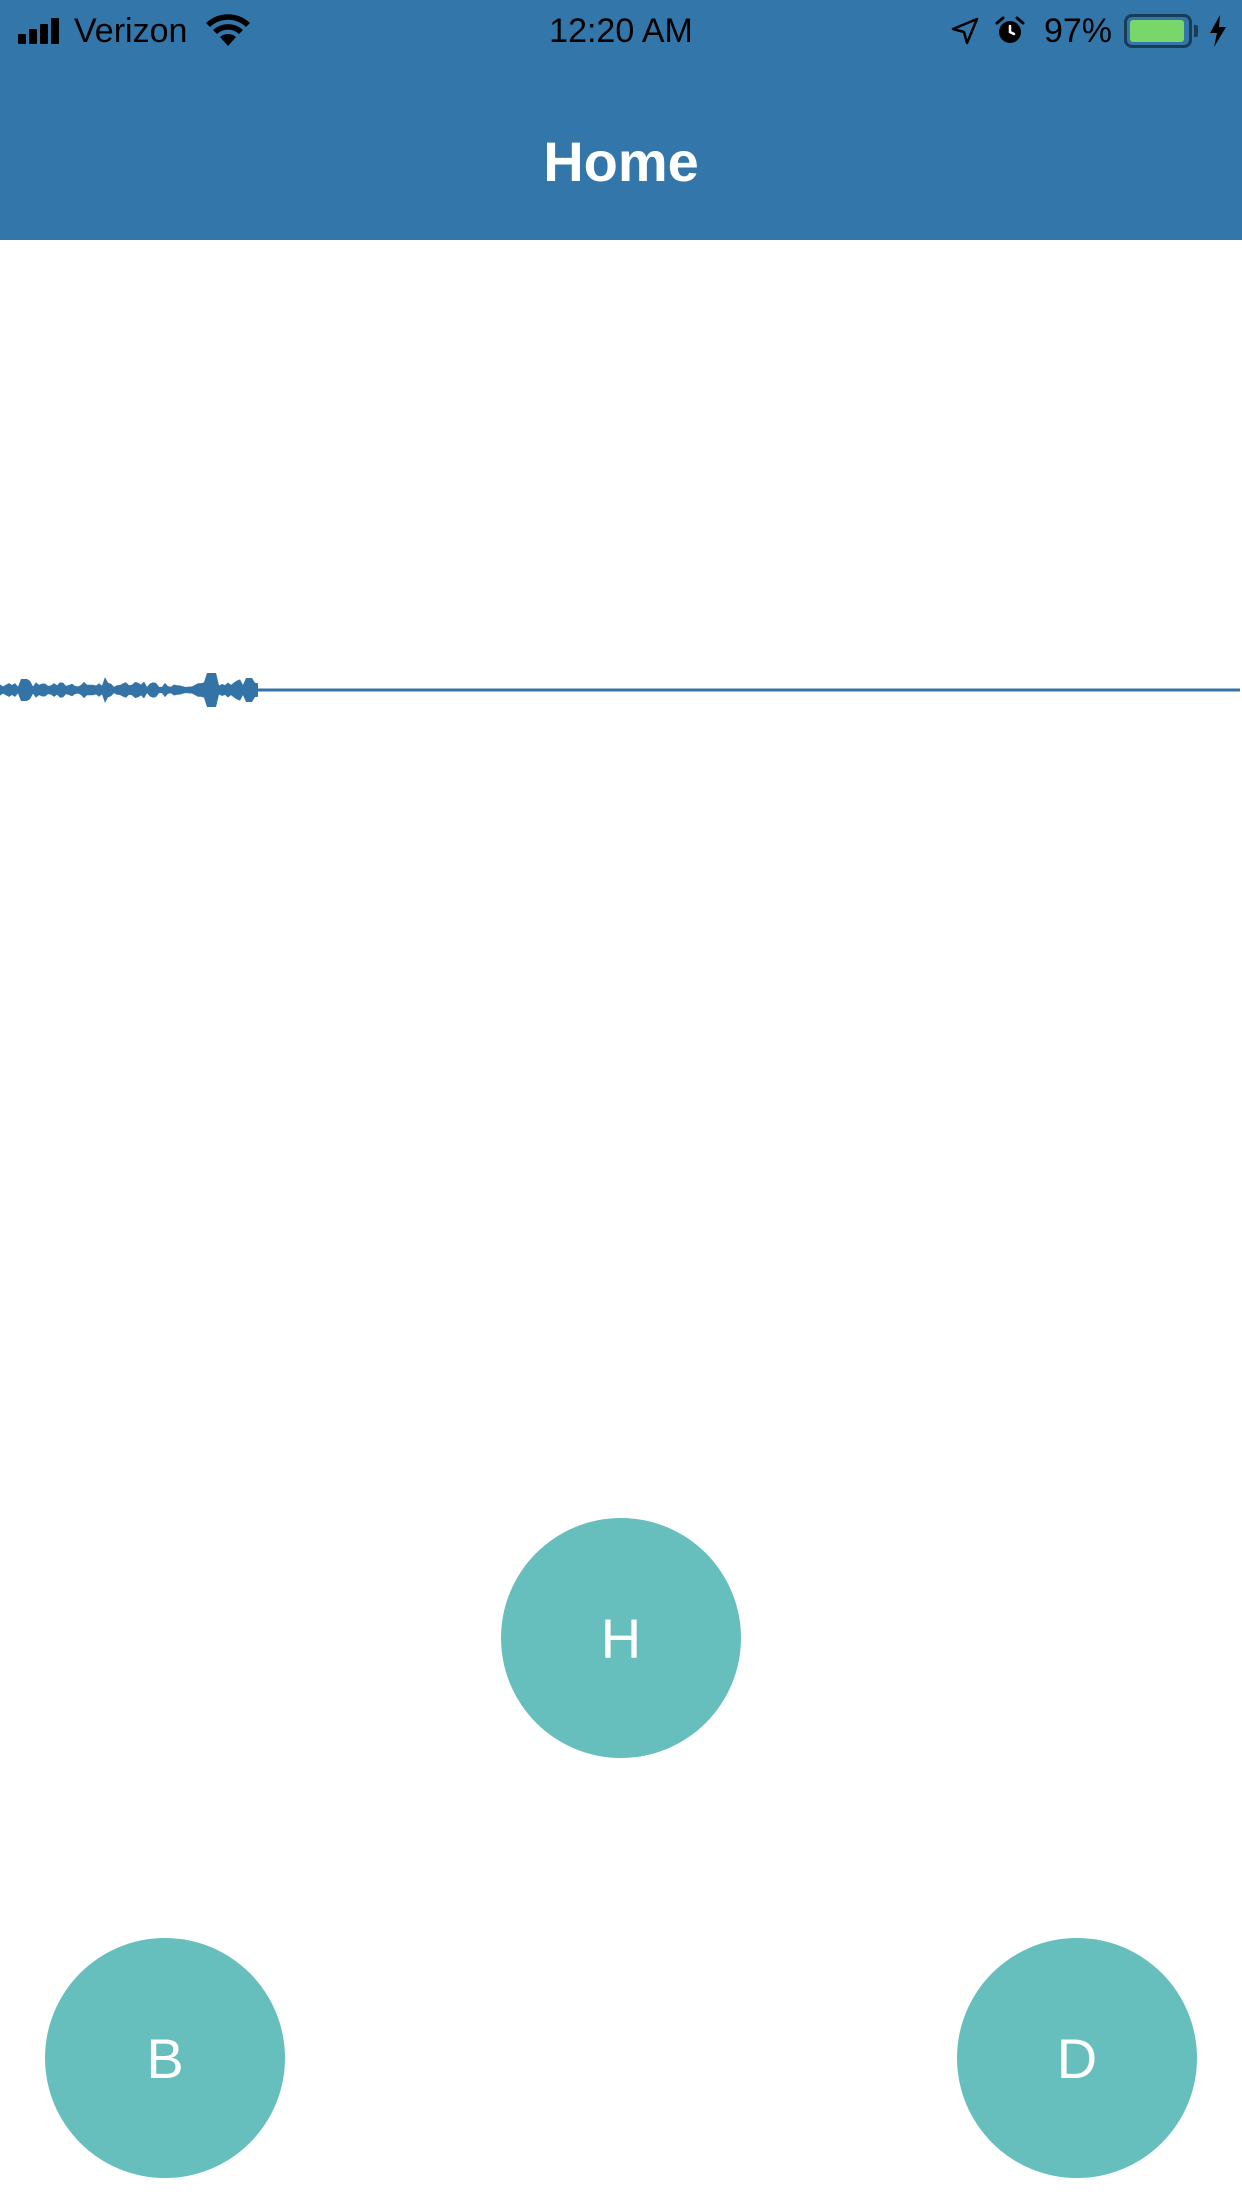 Image resolution: width=1242 pixels, height=2208 pixels. What do you see at coordinates (621, 161) in the screenshot?
I see `page-title: Home` at bounding box center [621, 161].